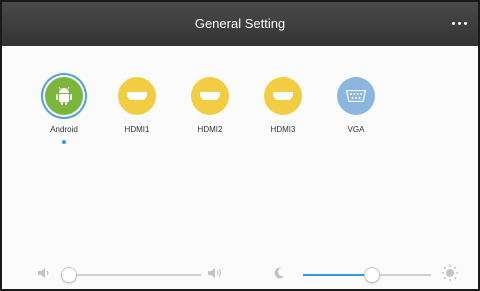  What do you see at coordinates (459, 23) in the screenshot?
I see `more-options-button` at bounding box center [459, 23].